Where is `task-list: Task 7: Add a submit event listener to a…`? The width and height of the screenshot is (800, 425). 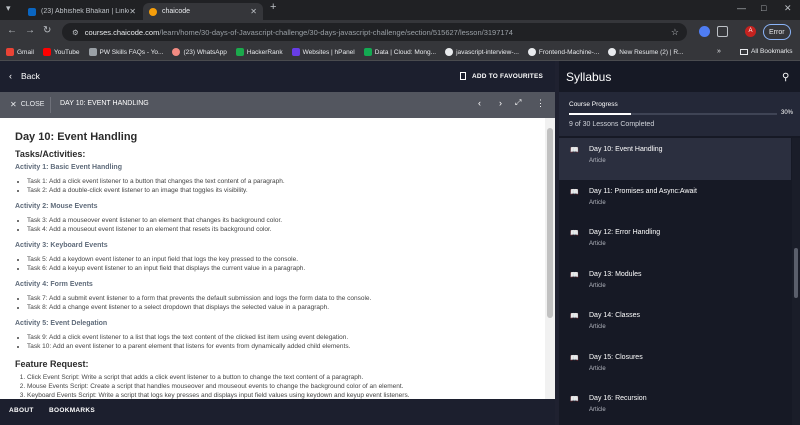
task-list: Task 7: Add a submit event listener to a… is located at coordinates (272, 303).